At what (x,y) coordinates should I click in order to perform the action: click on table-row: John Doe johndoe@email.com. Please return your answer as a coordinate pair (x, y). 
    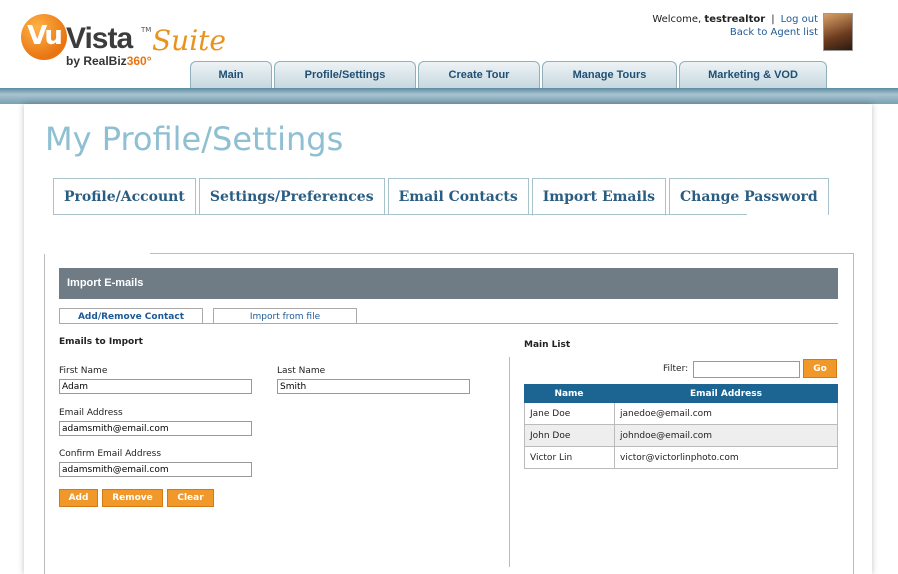
    Looking at the image, I should click on (681, 436).